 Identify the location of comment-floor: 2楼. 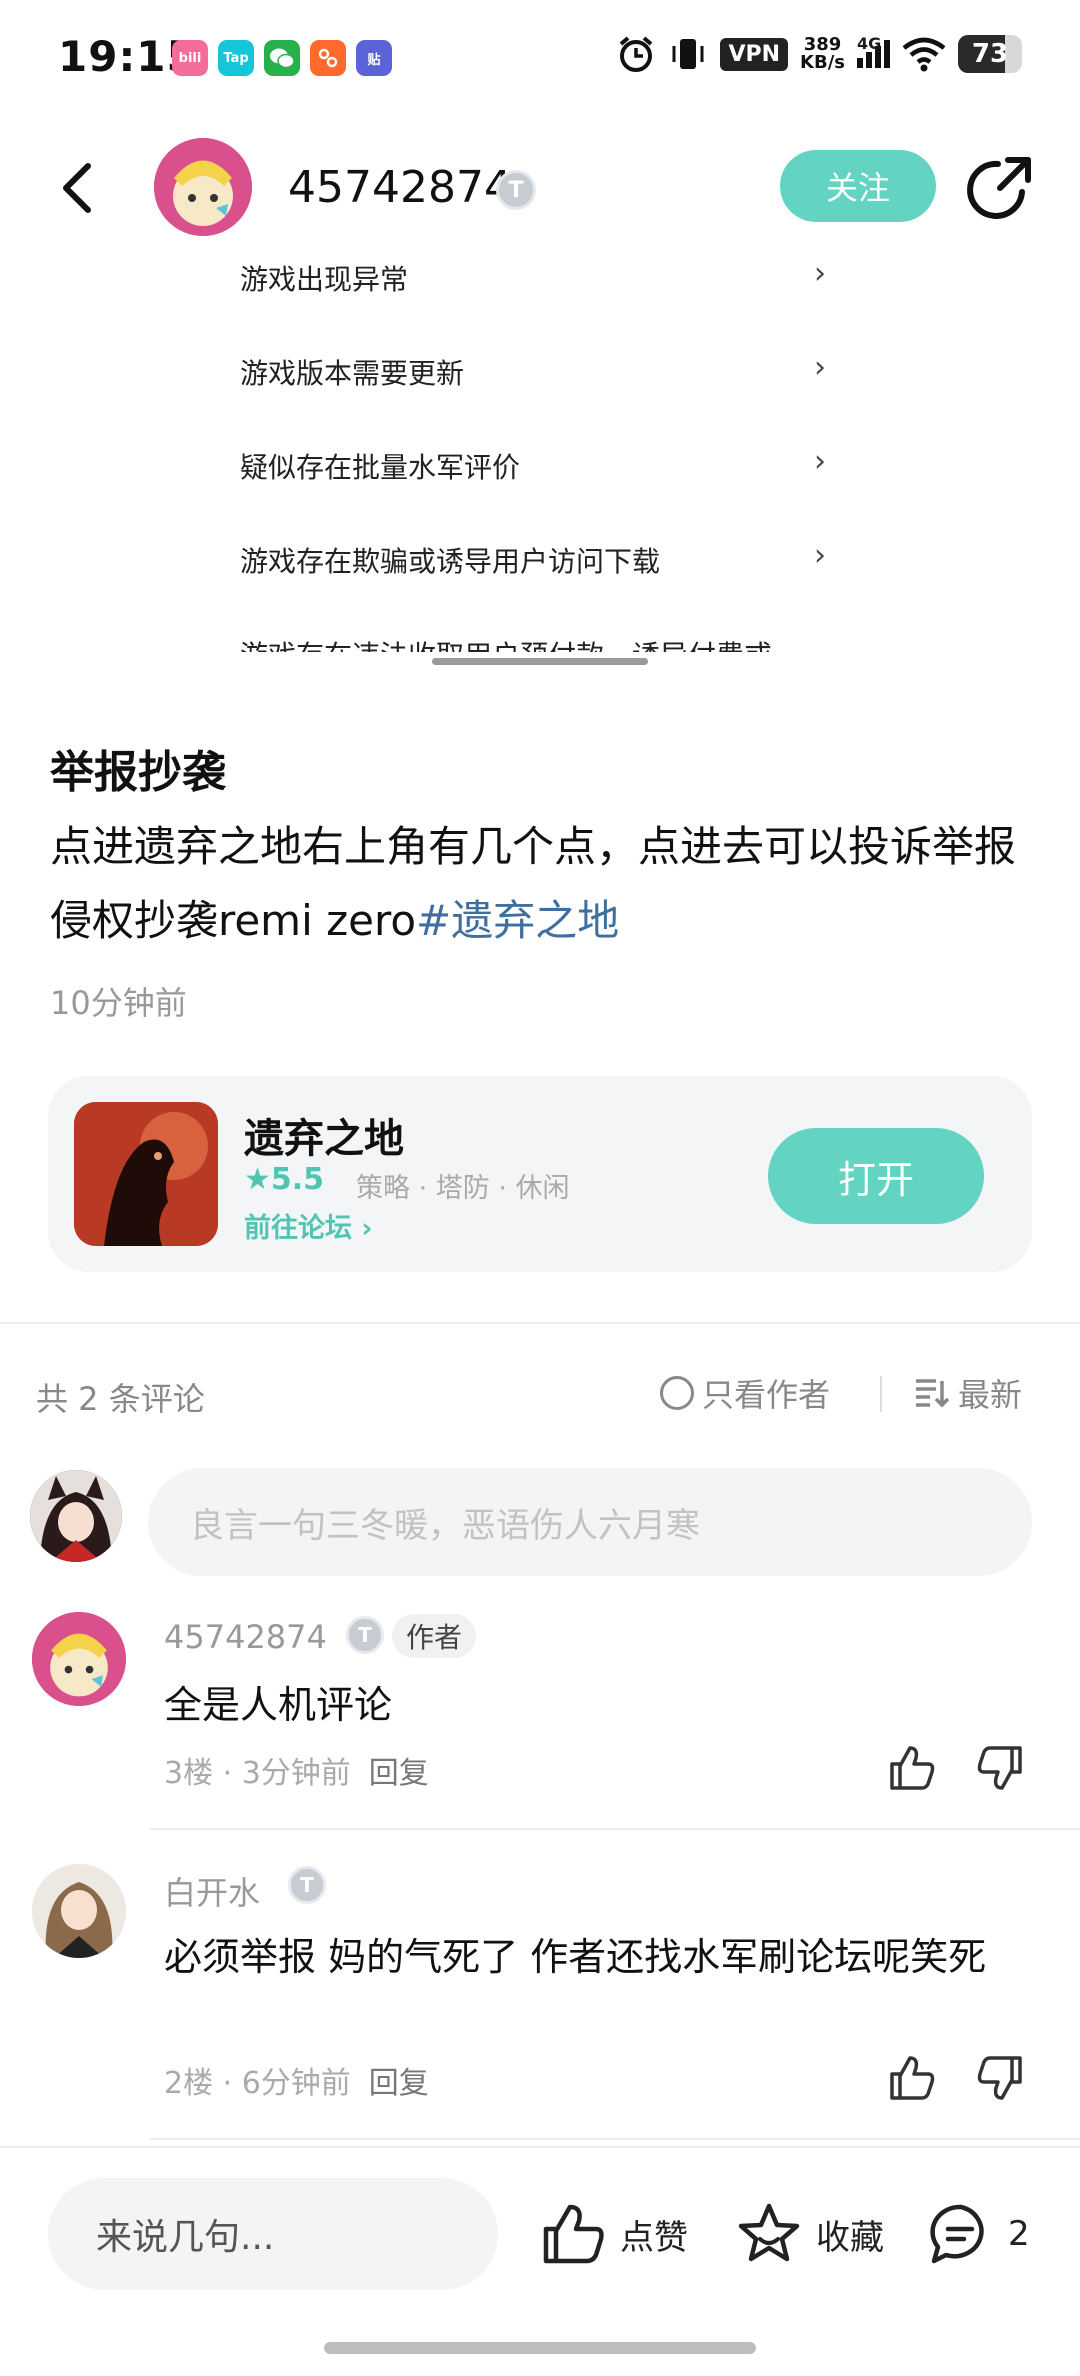
(189, 2083).